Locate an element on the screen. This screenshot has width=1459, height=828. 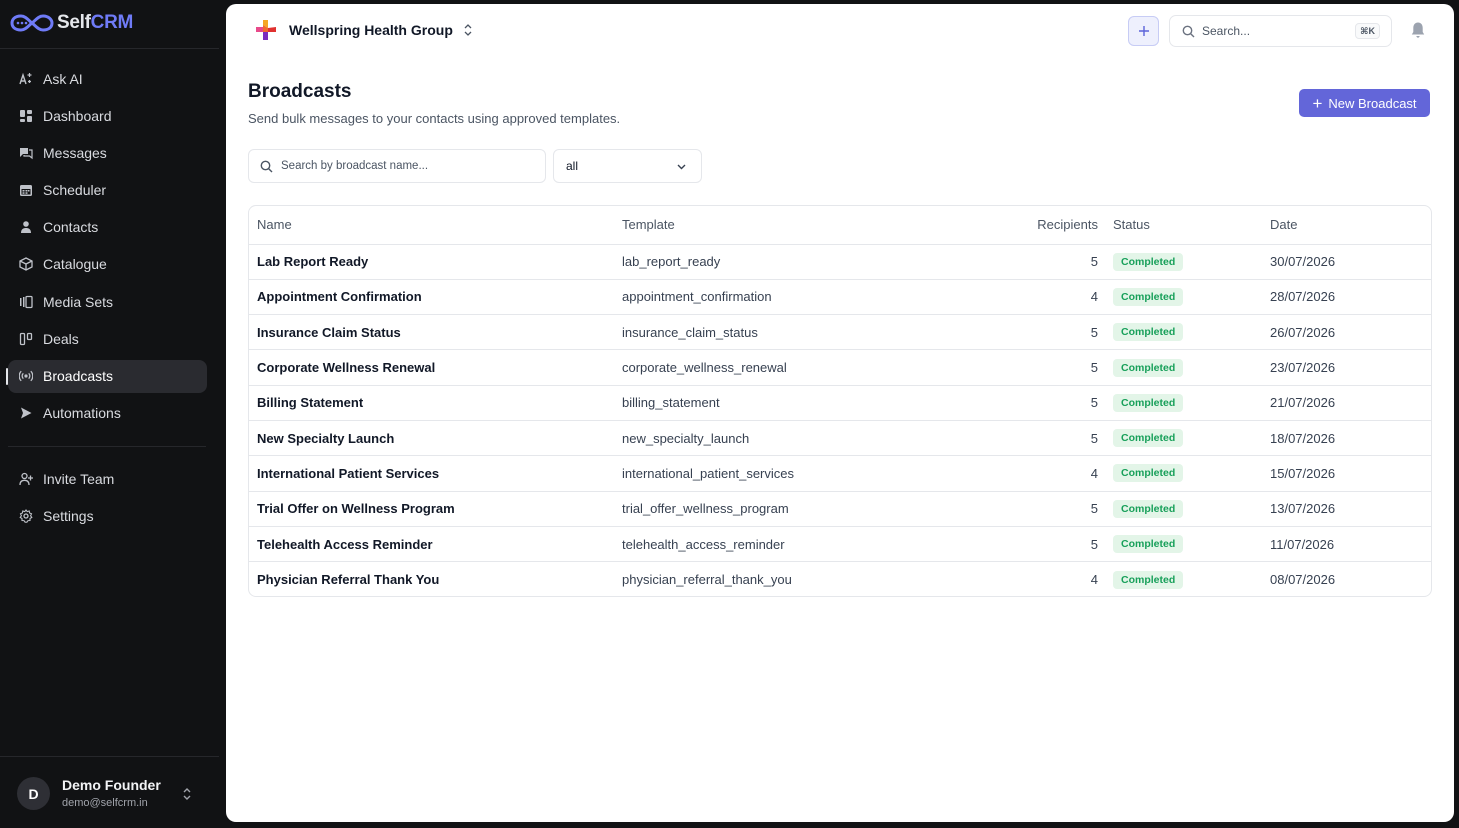
template-name: billing_statement is located at coordinates (793, 403).